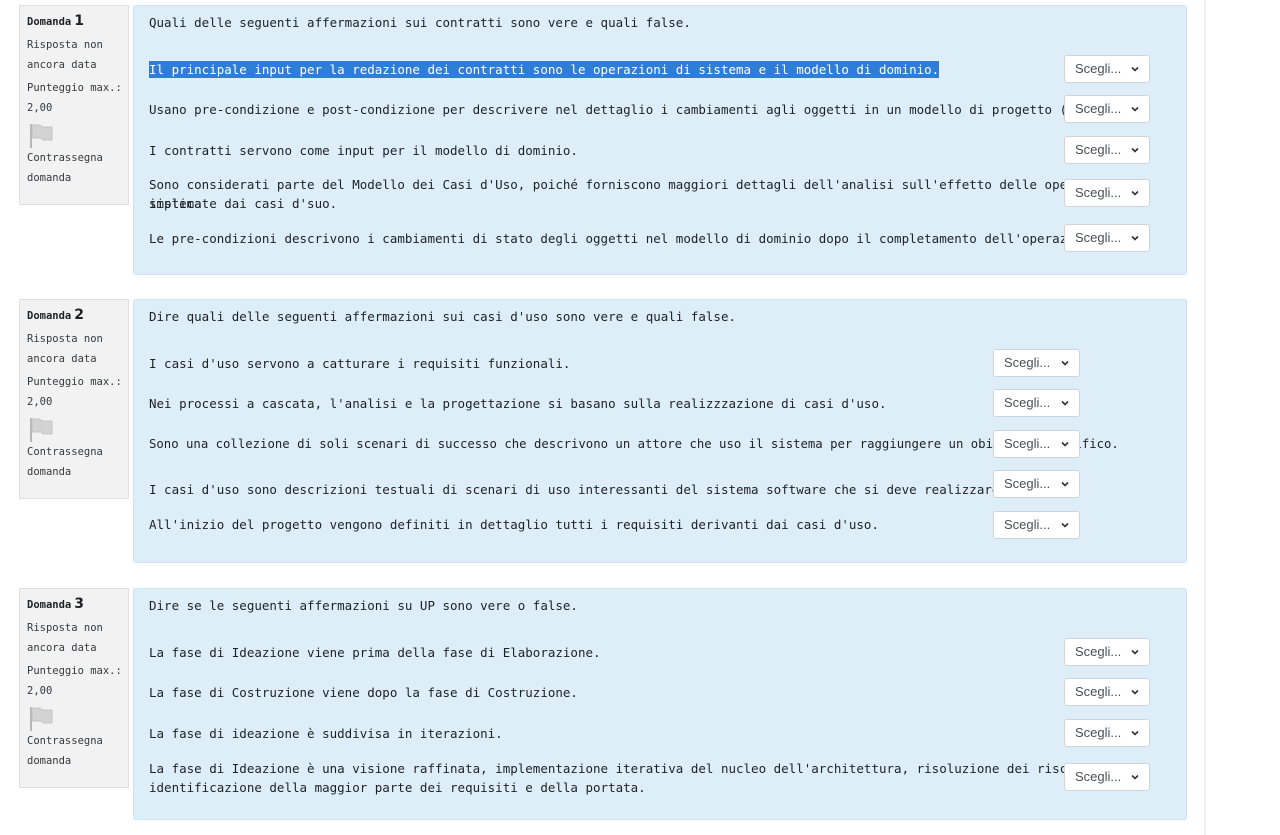 The image size is (1280, 835). I want to click on question-number: Domanda 2, so click(77, 315).